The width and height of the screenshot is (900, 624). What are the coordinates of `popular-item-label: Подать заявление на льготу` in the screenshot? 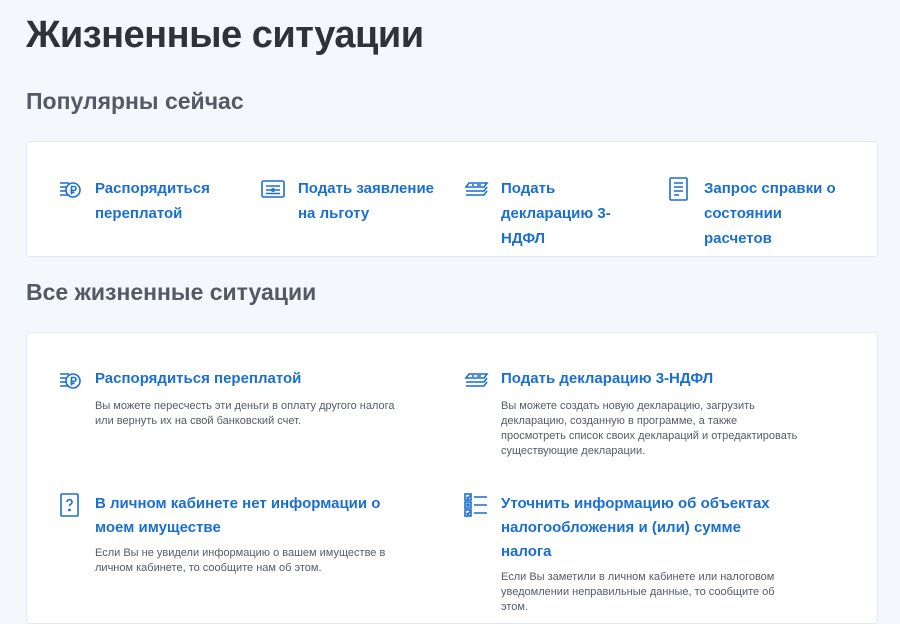 It's located at (366, 201).